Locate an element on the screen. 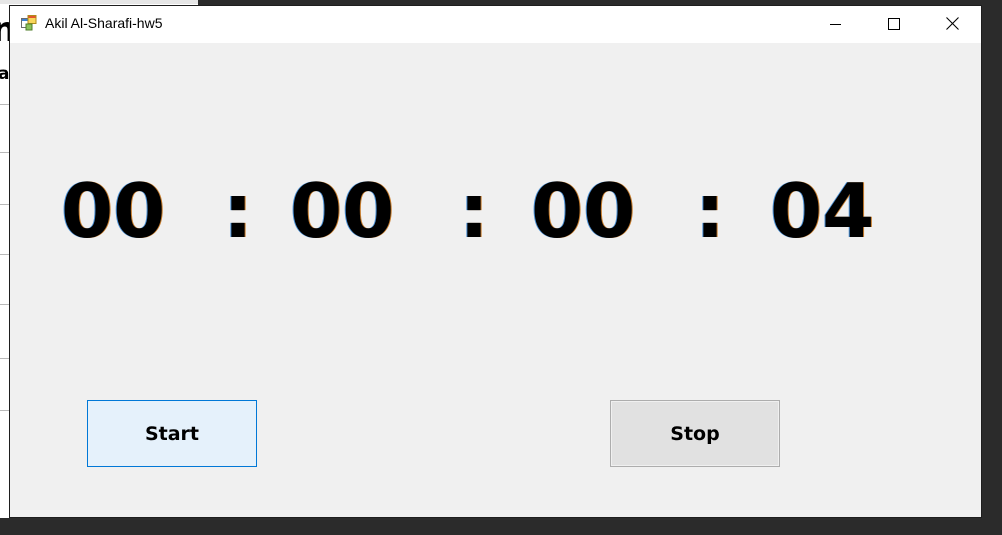 Image resolution: width=1002 pixels, height=535 pixels. minimize-icon is located at coordinates (836, 24).